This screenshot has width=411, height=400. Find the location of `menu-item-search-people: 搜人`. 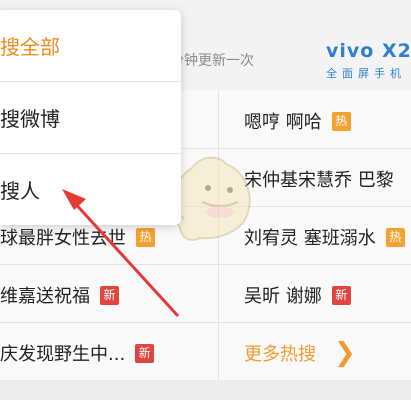

menu-item-search-people: 搜人 is located at coordinates (90, 189).